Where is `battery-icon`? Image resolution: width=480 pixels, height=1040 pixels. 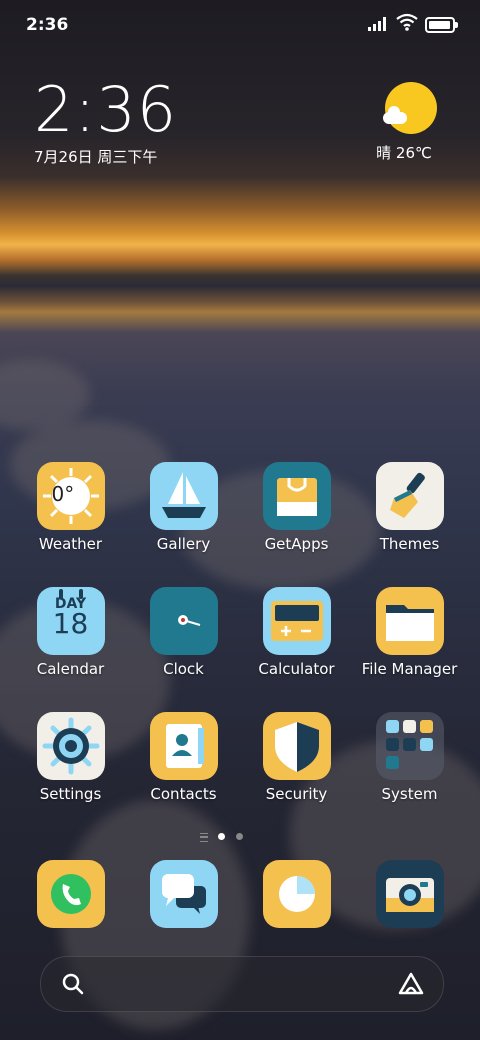
battery-icon is located at coordinates (441, 25).